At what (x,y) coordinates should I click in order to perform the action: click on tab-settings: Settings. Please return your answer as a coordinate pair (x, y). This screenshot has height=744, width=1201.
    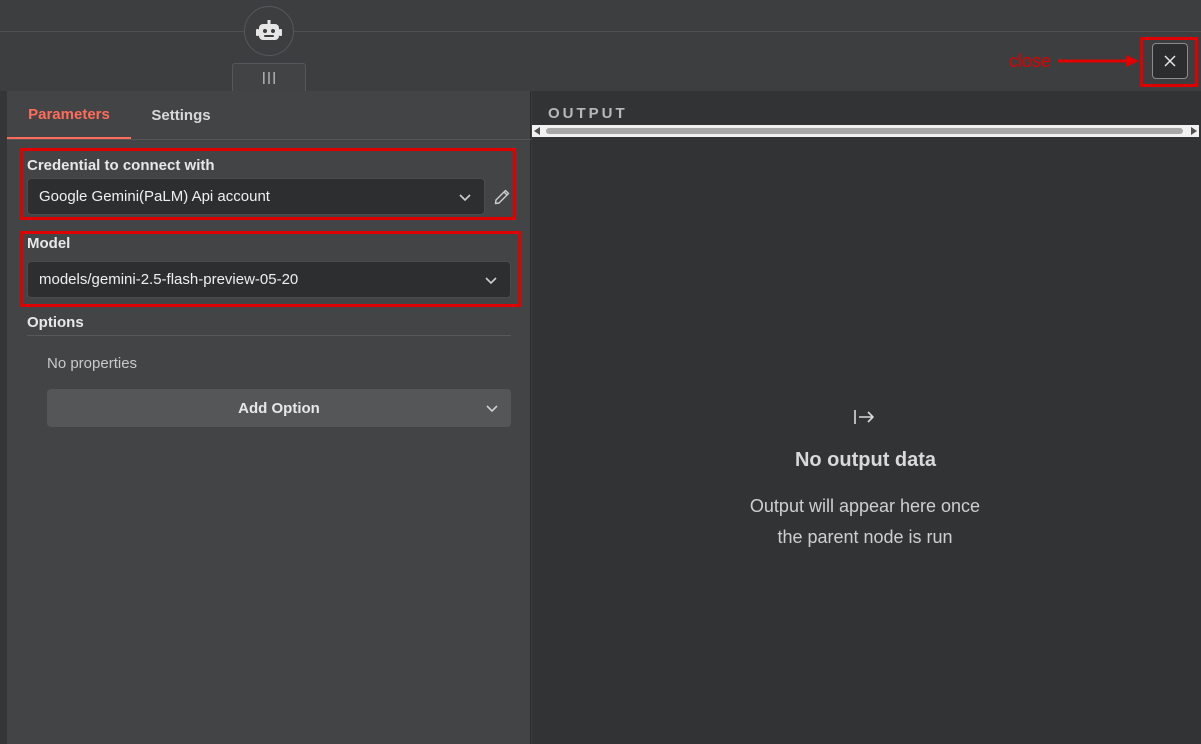
    Looking at the image, I should click on (181, 115).